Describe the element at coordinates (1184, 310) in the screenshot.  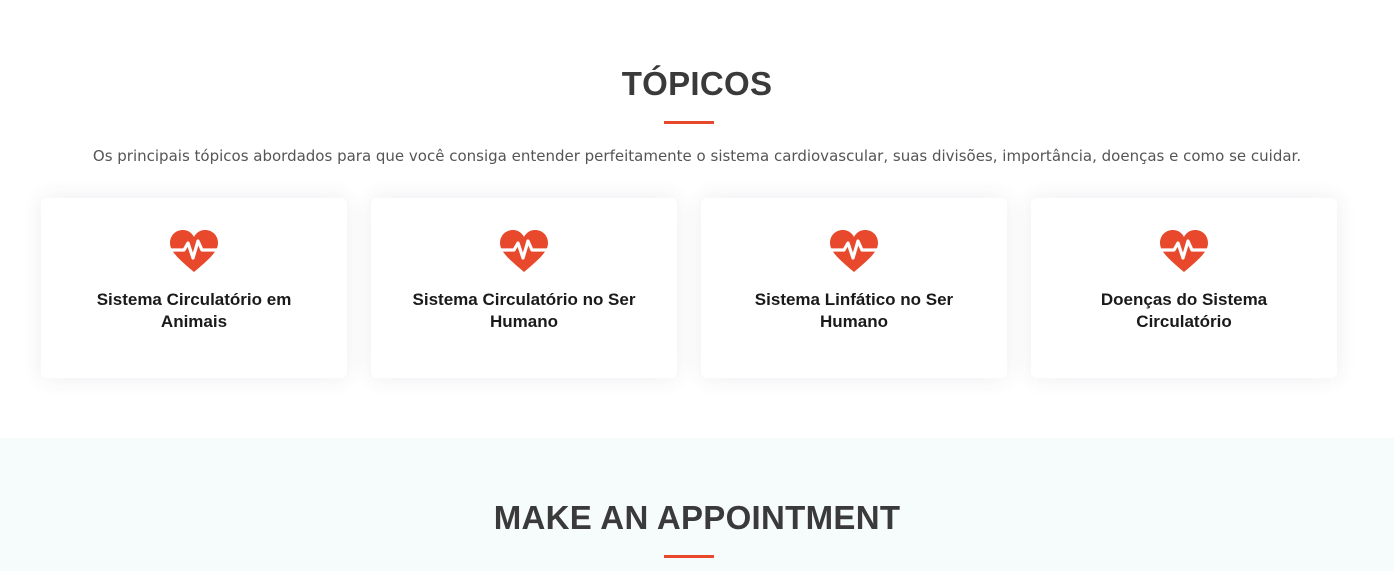
I see `topic-card-title: Doenças do Sistema Circulatório` at that location.